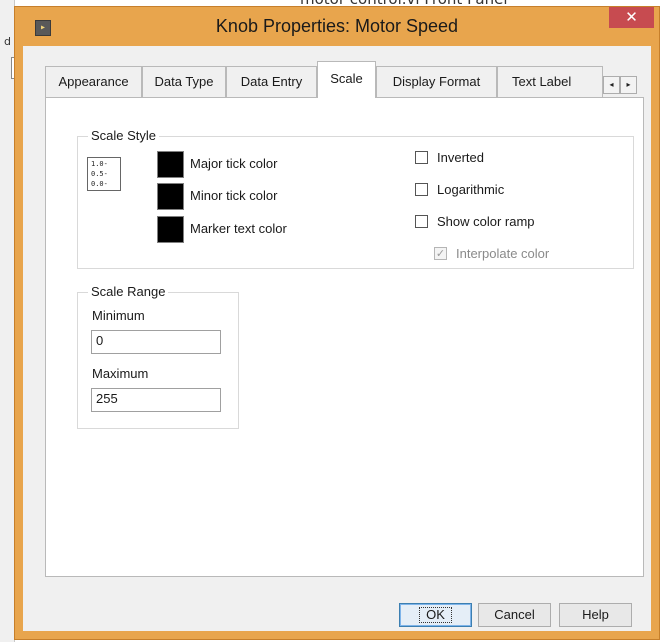 This screenshot has height=642, width=662. I want to click on tab-scale: Scale, so click(346, 79).